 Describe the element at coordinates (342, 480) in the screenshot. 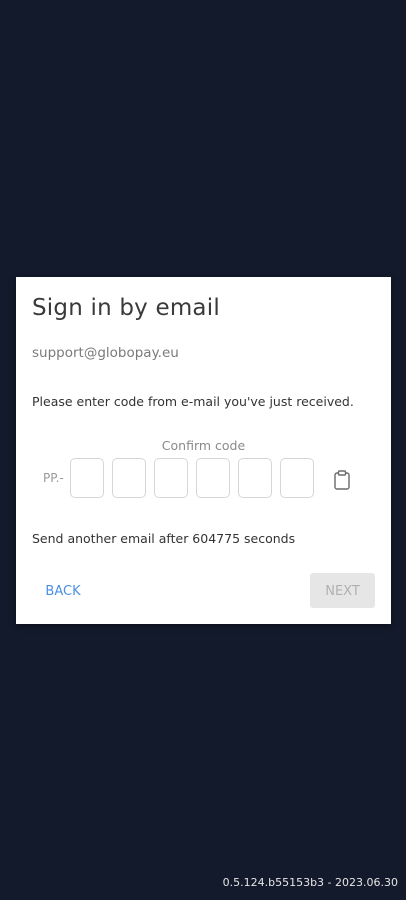

I see `clipboard-icon` at that location.